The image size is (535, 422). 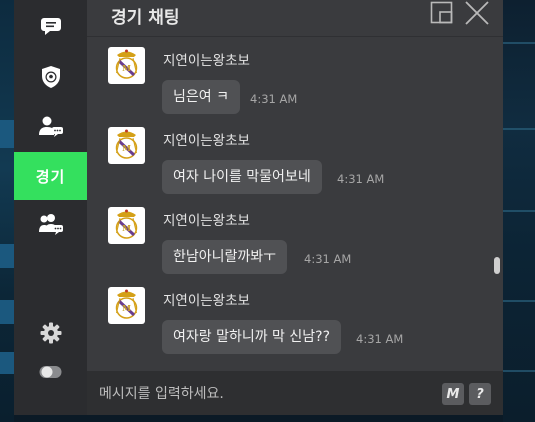 I want to click on chat-sidebar: 경기, so click(x=50, y=207).